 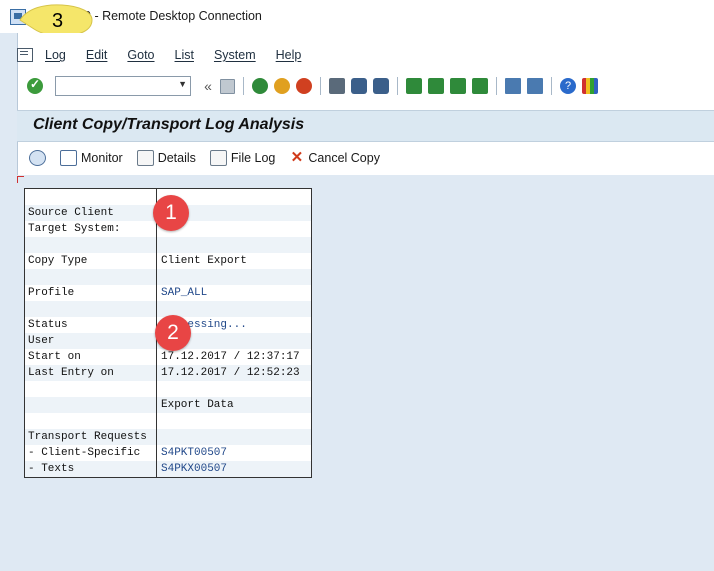 What do you see at coordinates (535, 86) in the screenshot?
I see `create-shortcut-icon` at bounding box center [535, 86].